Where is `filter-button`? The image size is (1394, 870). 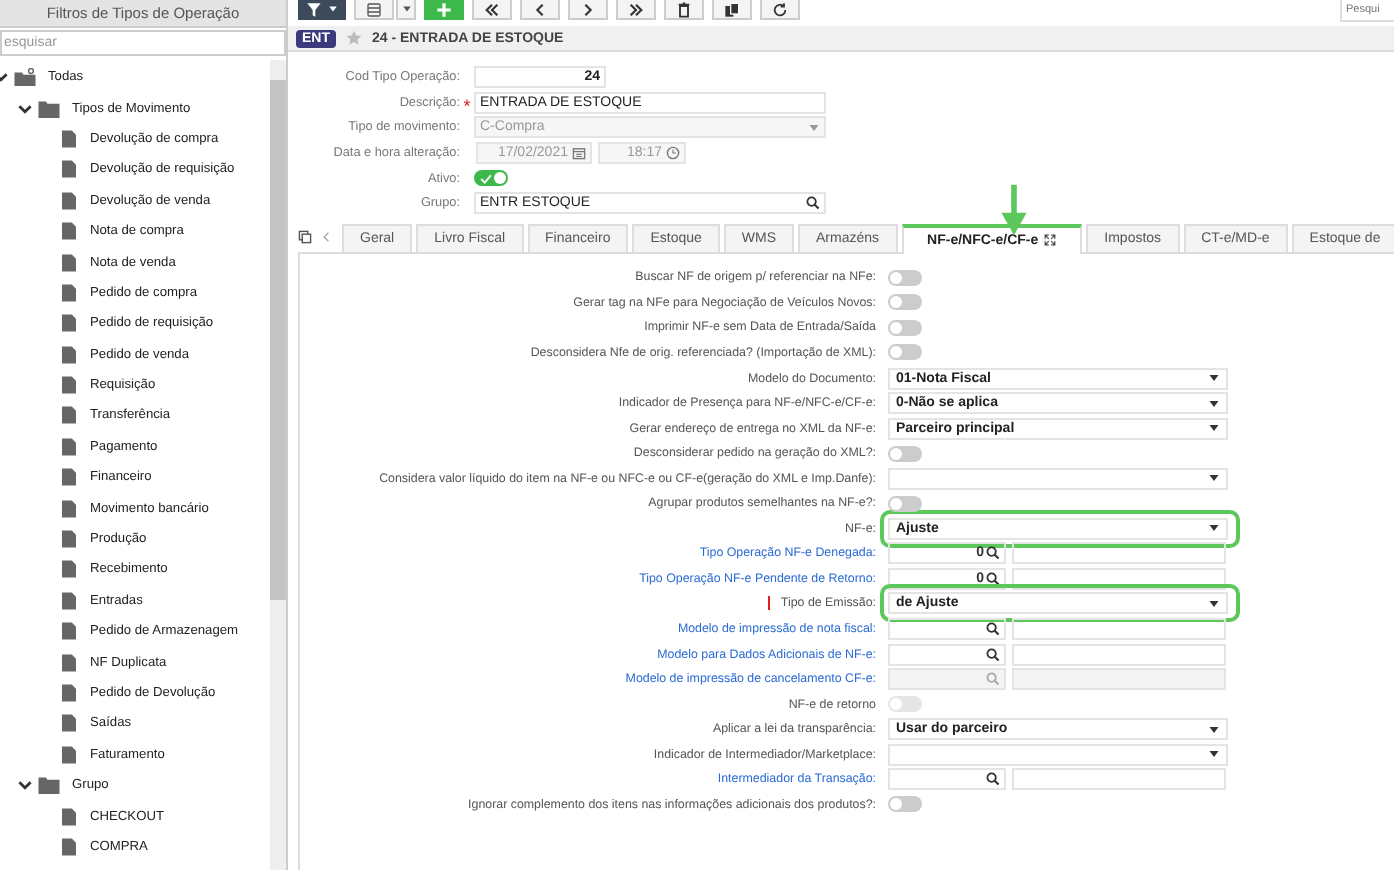 filter-button is located at coordinates (322, 10).